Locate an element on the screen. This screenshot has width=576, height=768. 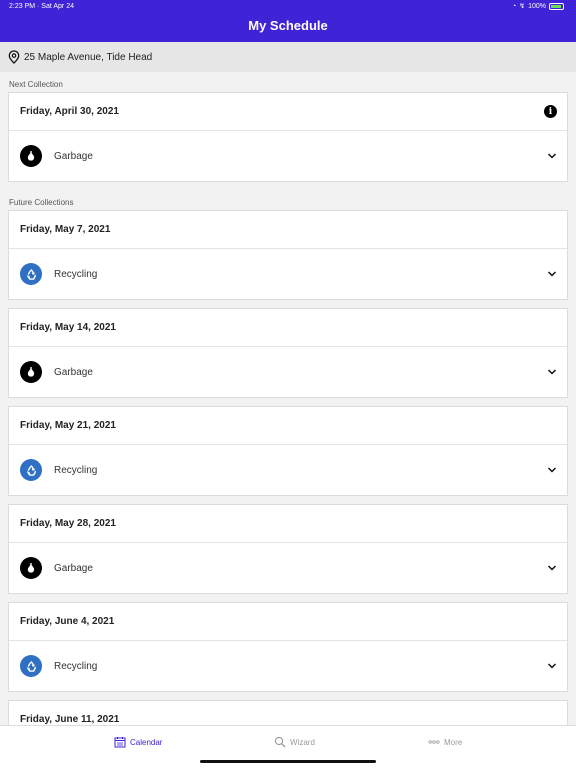
section-label: Next Collection is located at coordinates (36, 84).